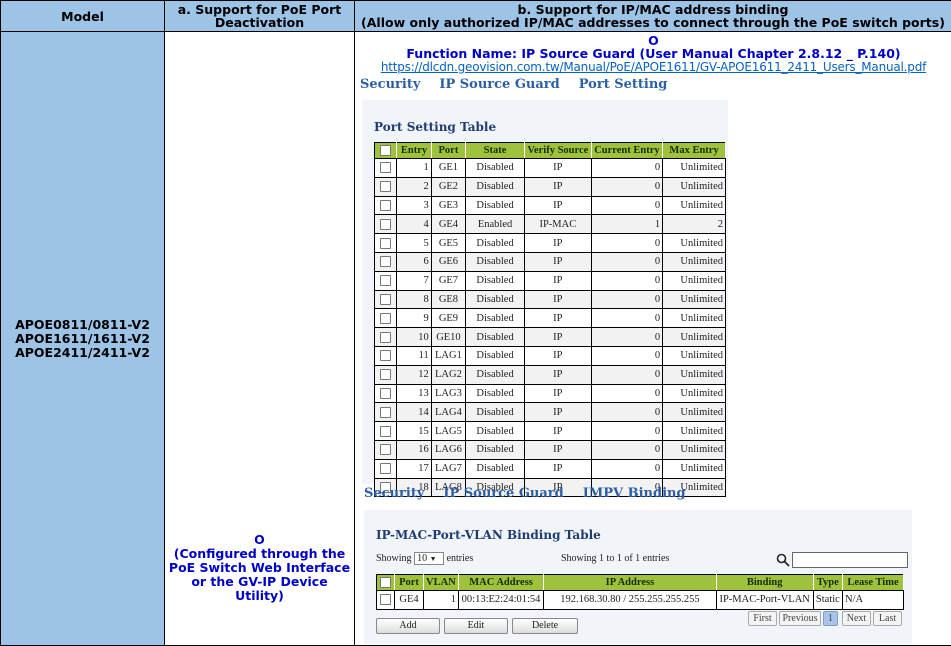  I want to click on pagination-first: First, so click(762, 618).